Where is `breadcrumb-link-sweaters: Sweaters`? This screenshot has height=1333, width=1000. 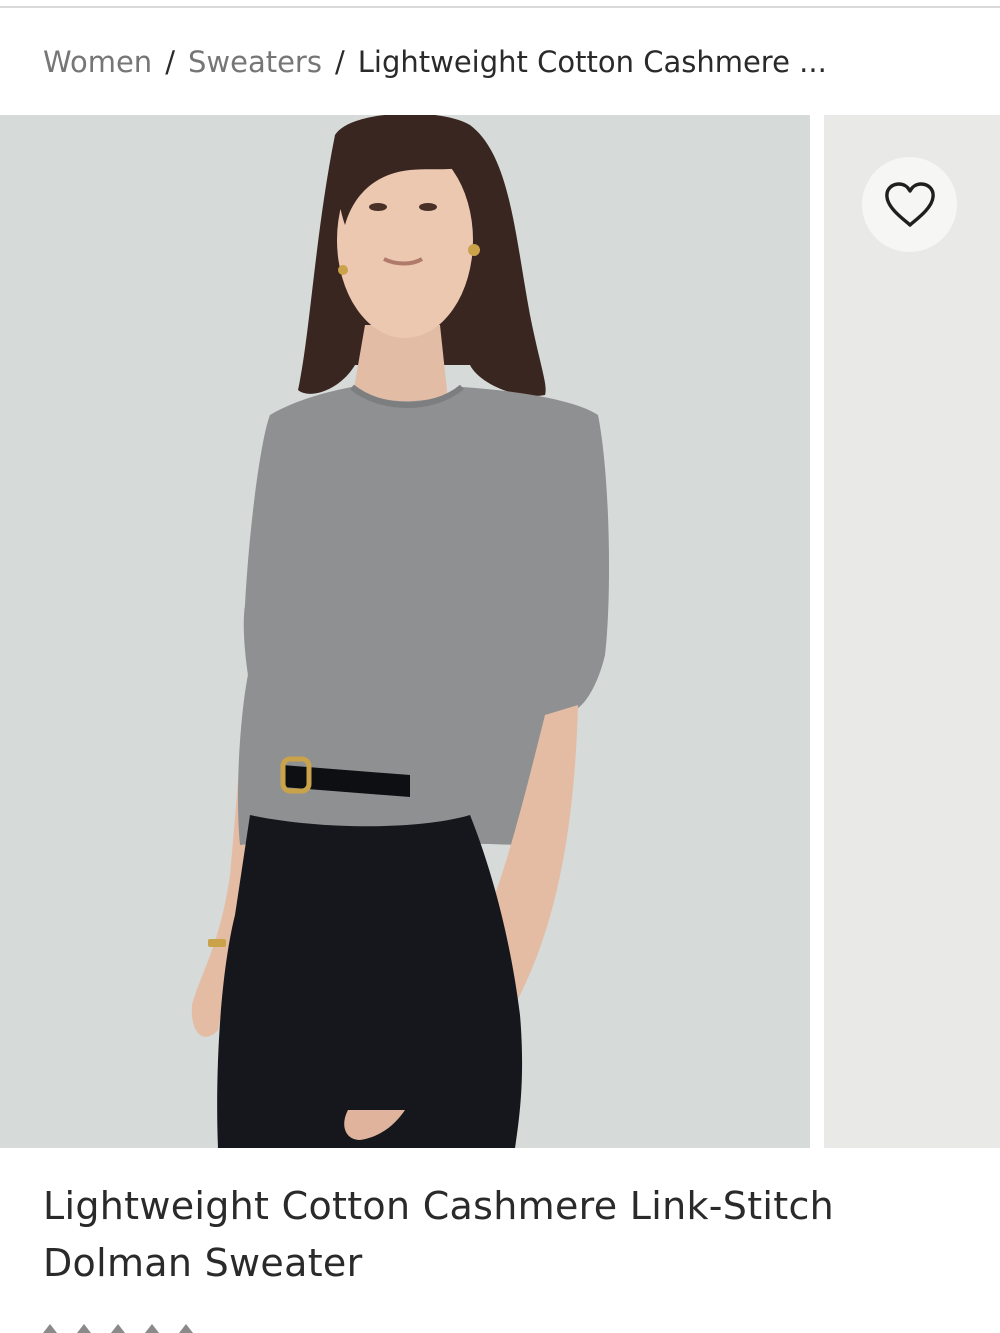
breadcrumb-link-sweaters: Sweaters is located at coordinates (255, 62).